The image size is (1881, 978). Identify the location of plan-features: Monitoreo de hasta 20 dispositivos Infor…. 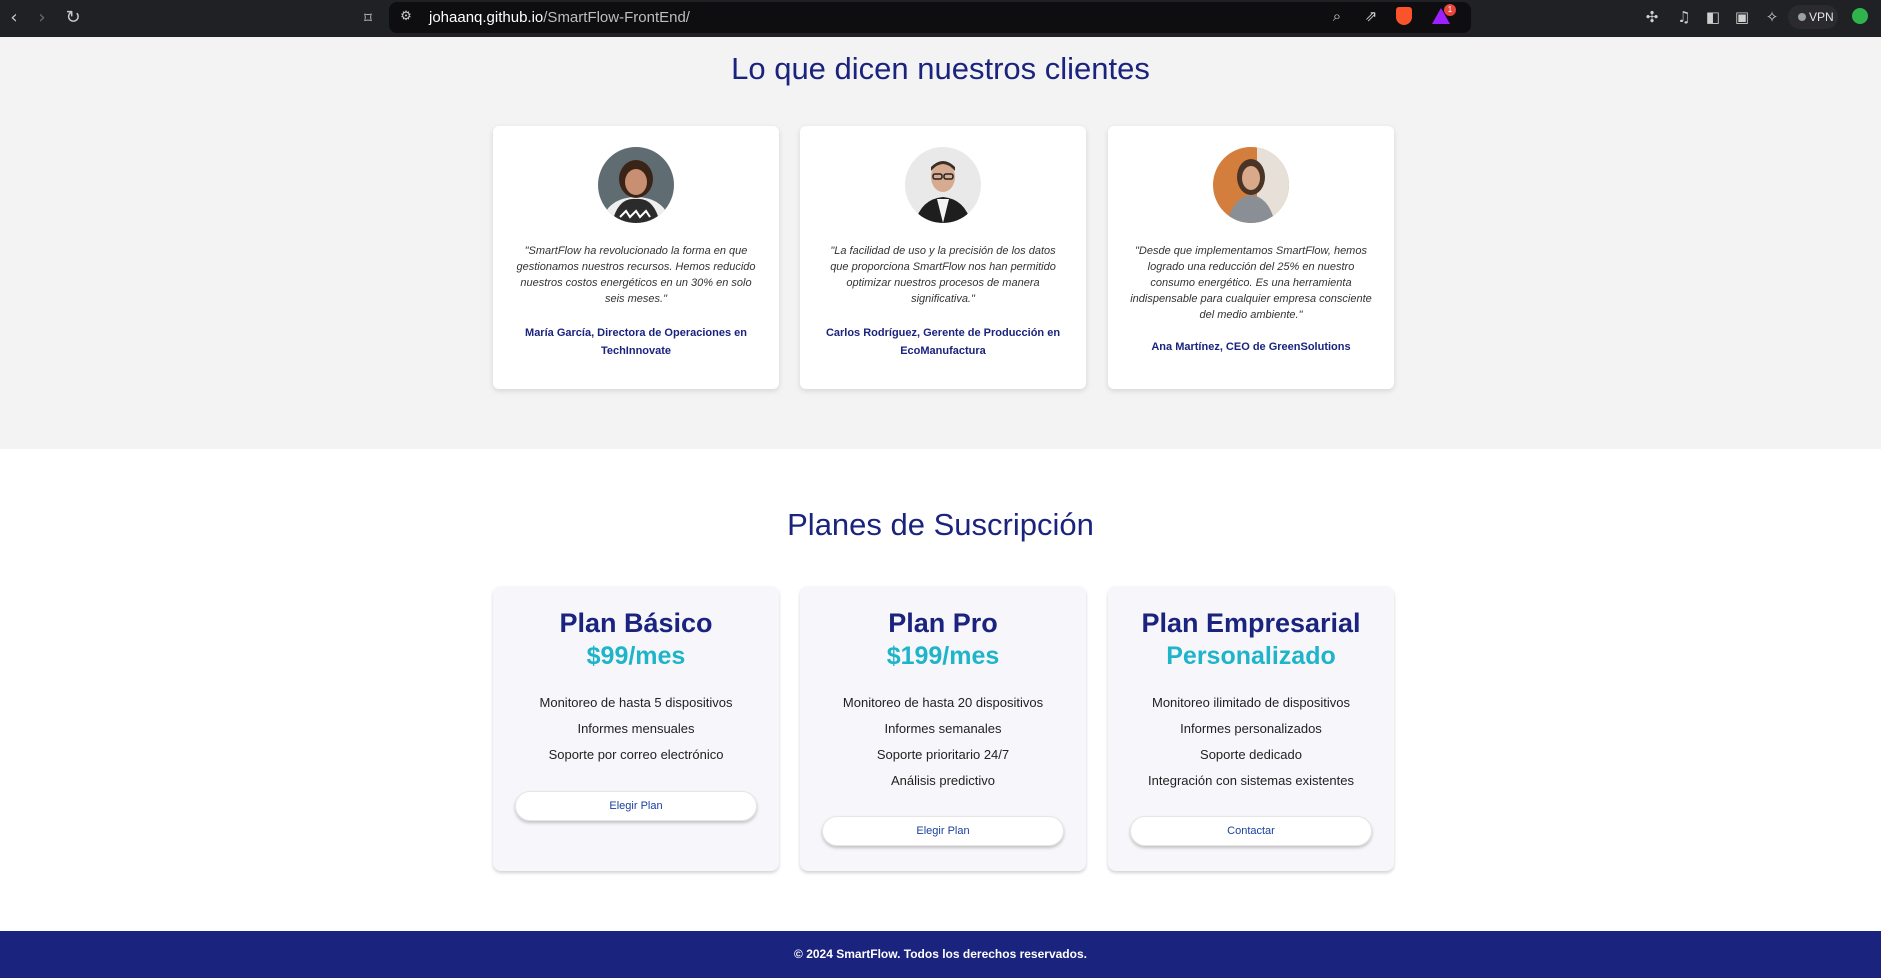
(943, 742).